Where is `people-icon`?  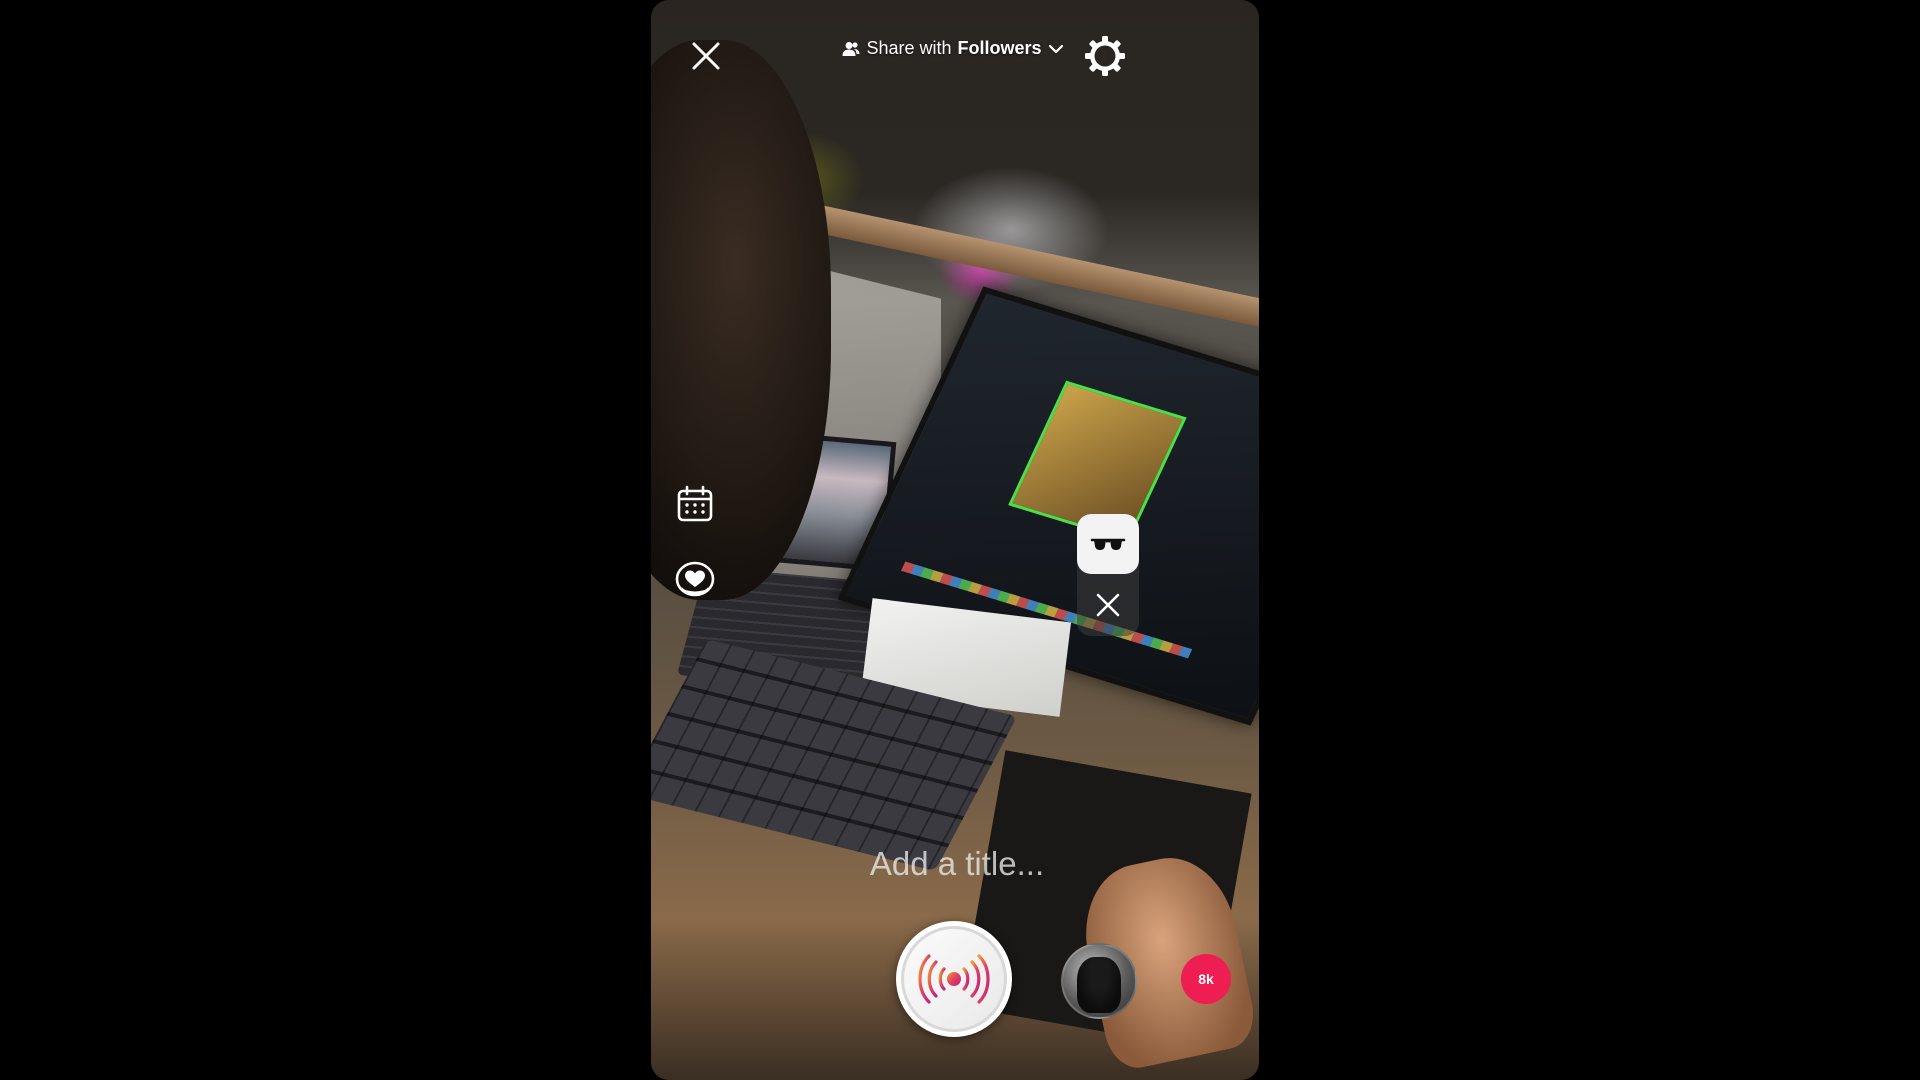 people-icon is located at coordinates (851, 48).